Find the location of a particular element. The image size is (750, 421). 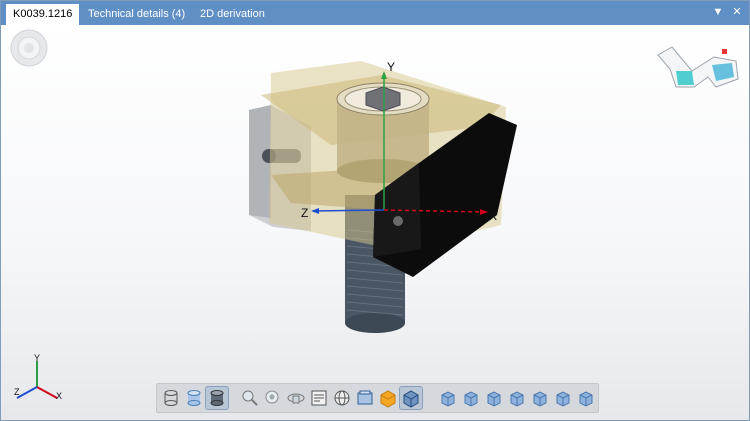

tab-2d-derivation: 2D derivation is located at coordinates (232, 14).